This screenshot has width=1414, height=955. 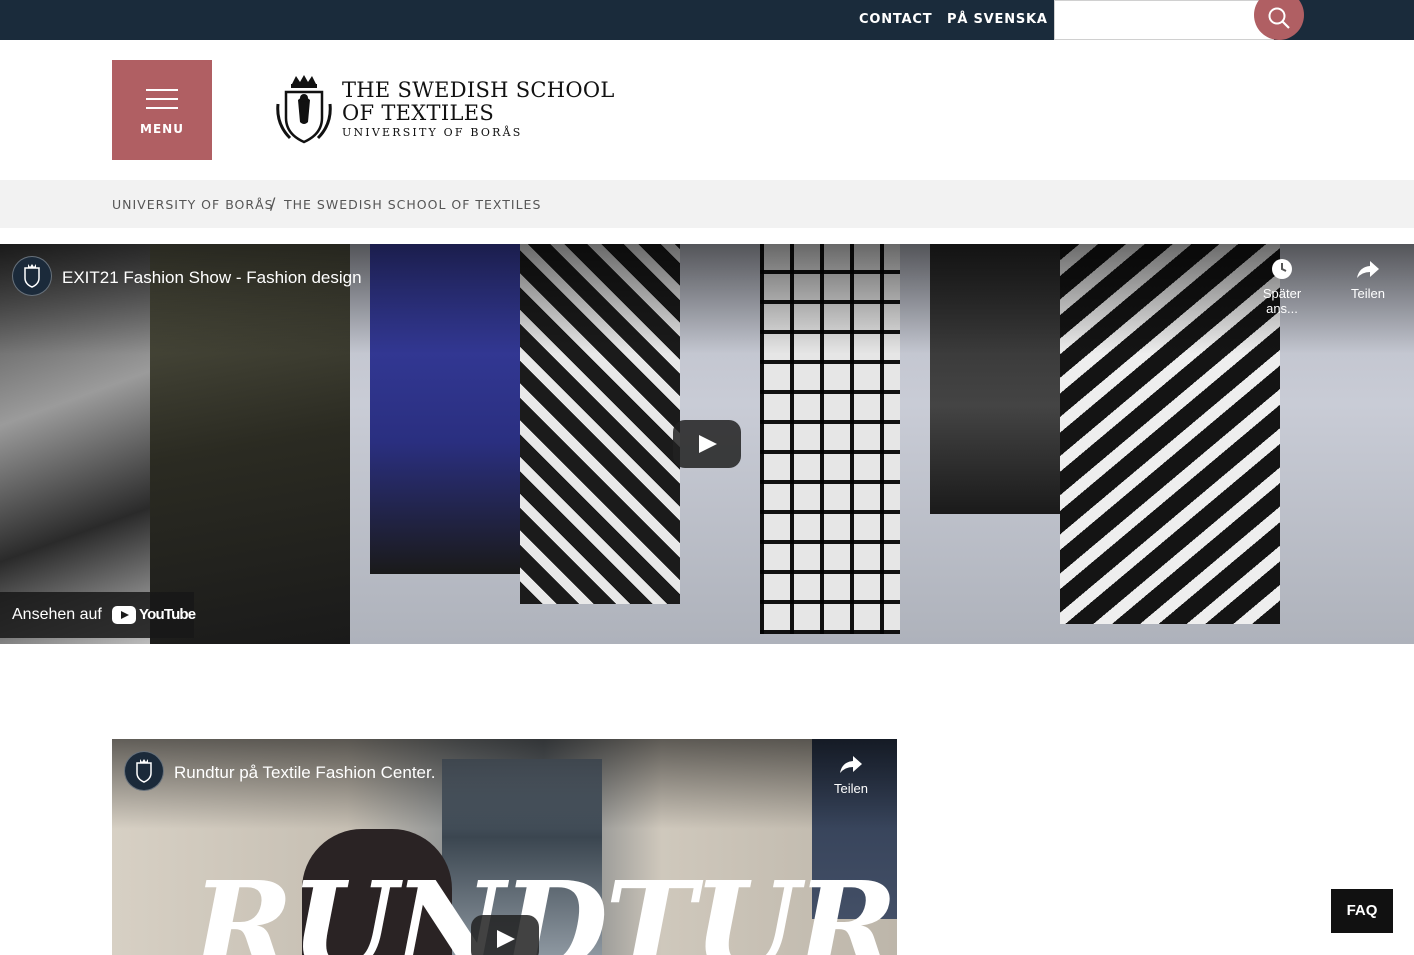 I want to click on logo-line-2: OF TEXTILES, so click(x=418, y=113).